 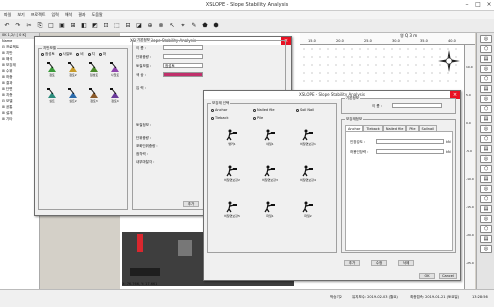 What do you see at coordinates (467, 5) in the screenshot?
I see `minimize-button: –` at bounding box center [467, 5].